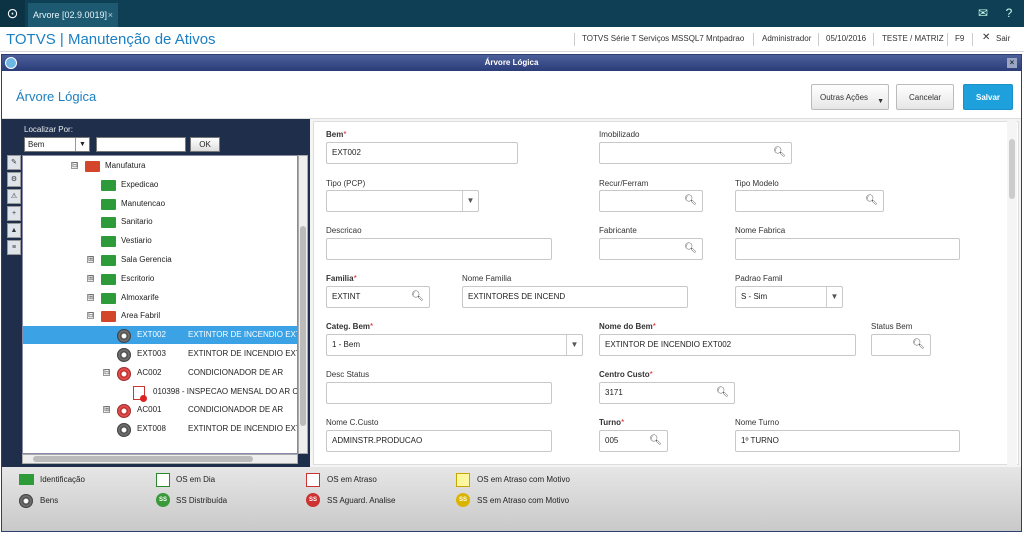 The width and height of the screenshot is (1024, 534). What do you see at coordinates (160, 166) in the screenshot?
I see `tree-node: ⊟ Manufatura` at bounding box center [160, 166].